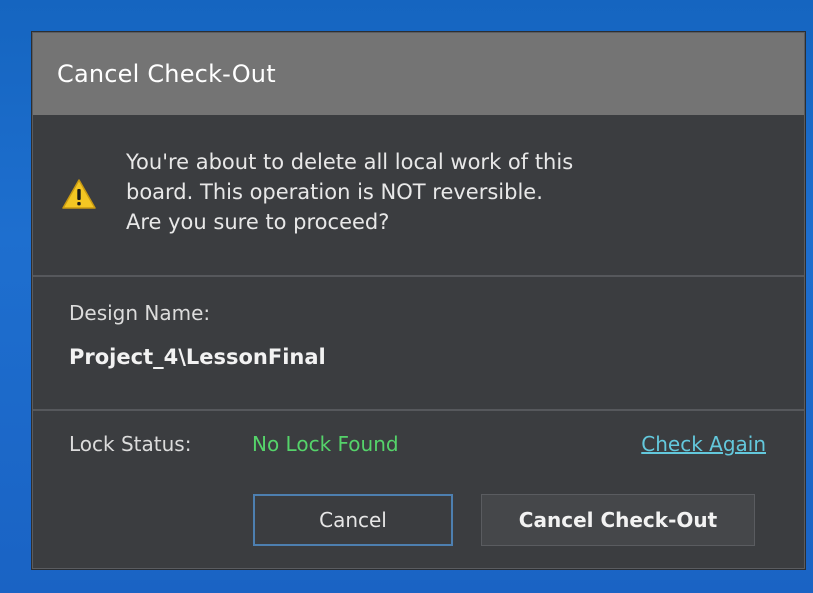 The width and height of the screenshot is (813, 593). I want to click on dialog-title: Cancel Check-Out, so click(166, 74).